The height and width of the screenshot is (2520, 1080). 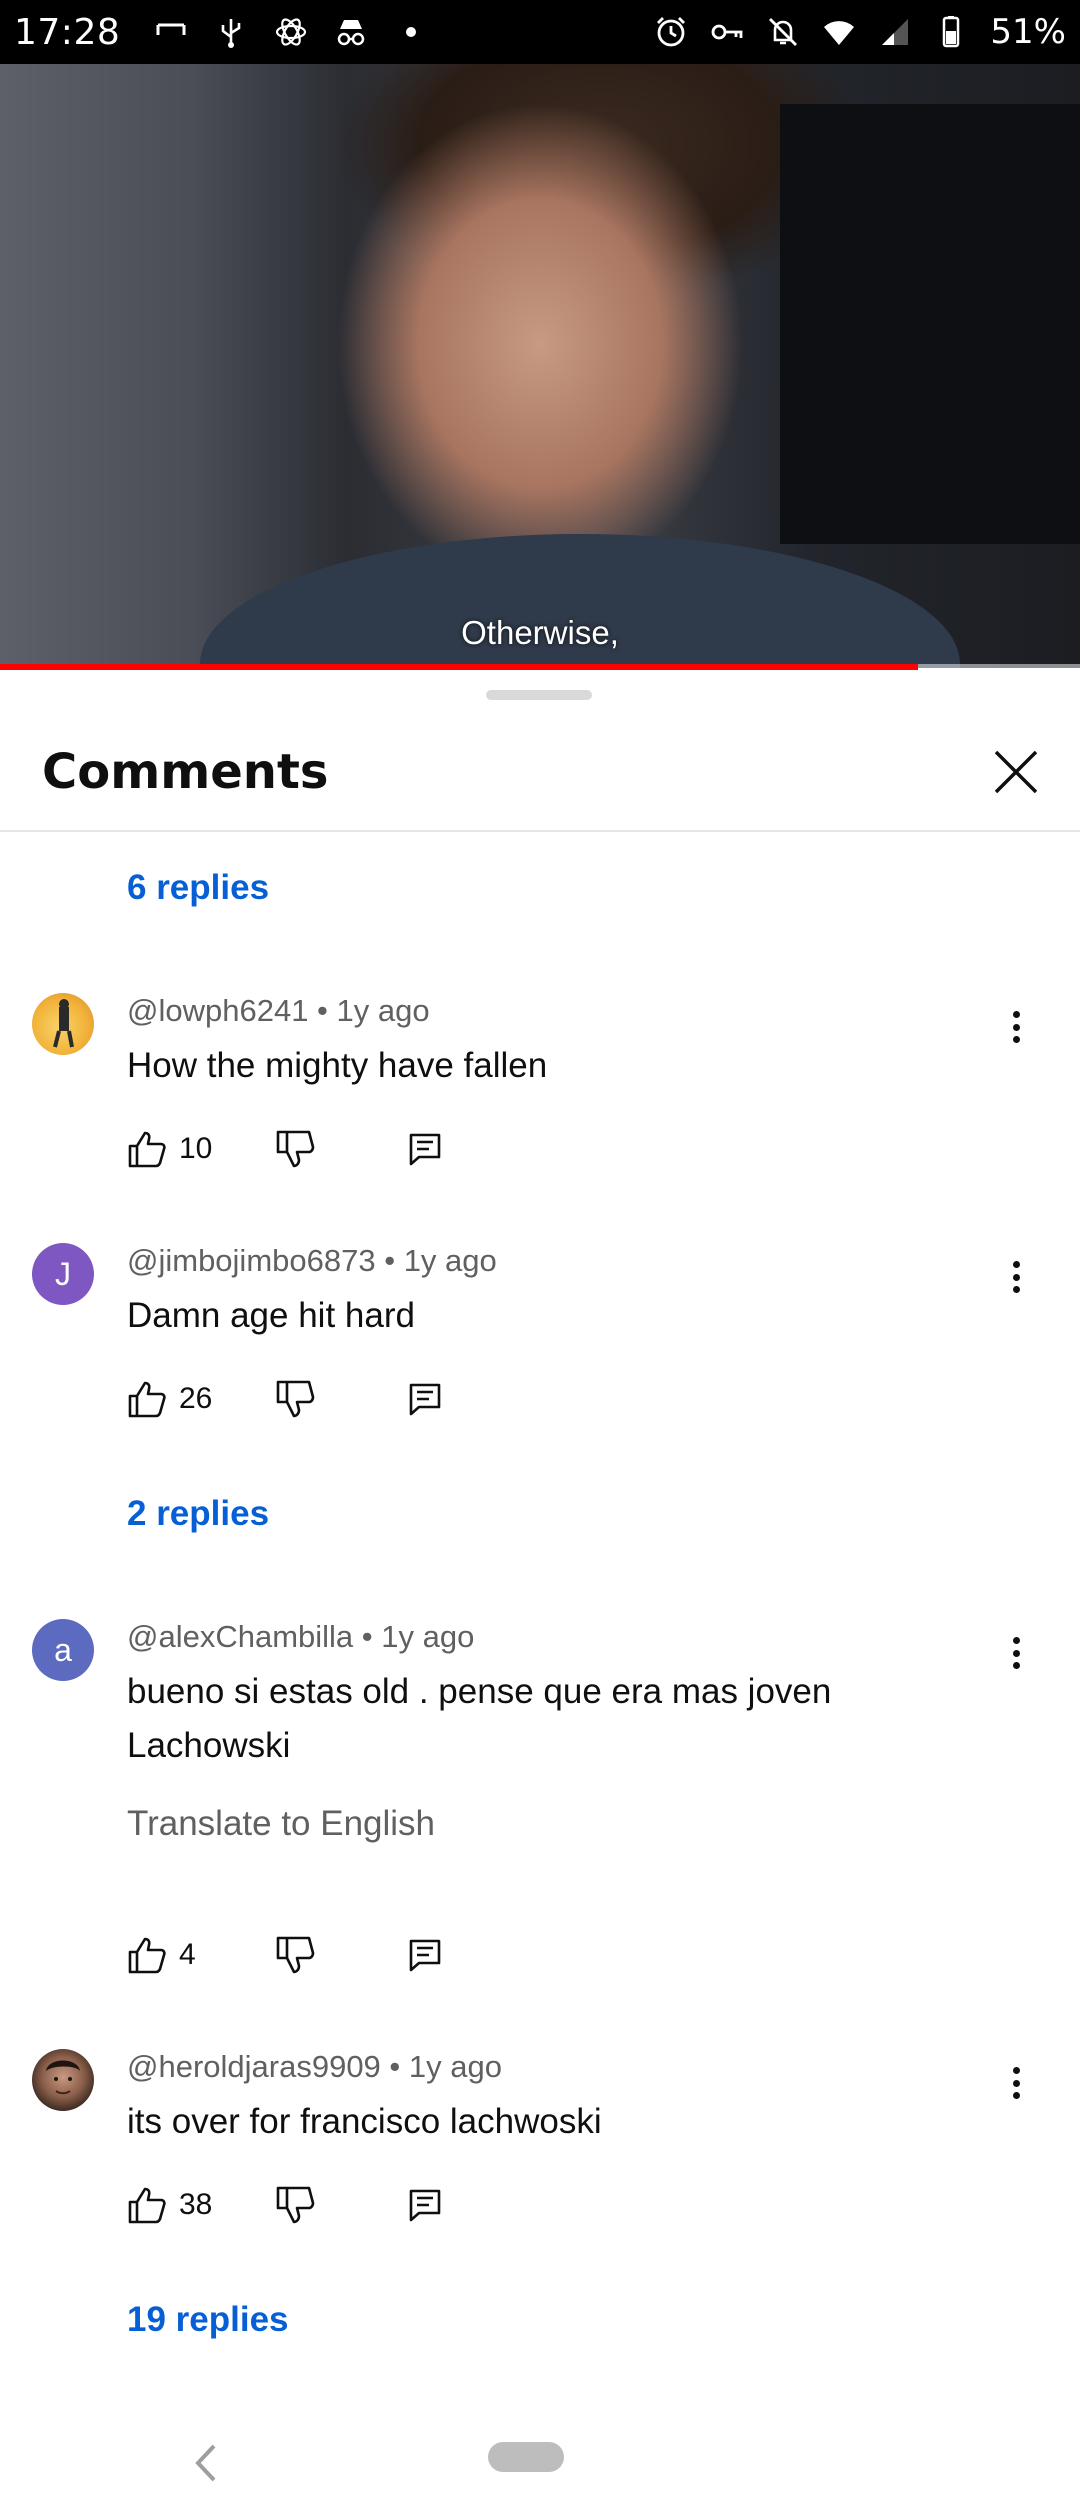 I want to click on like-count: 4, so click(x=187, y=1954).